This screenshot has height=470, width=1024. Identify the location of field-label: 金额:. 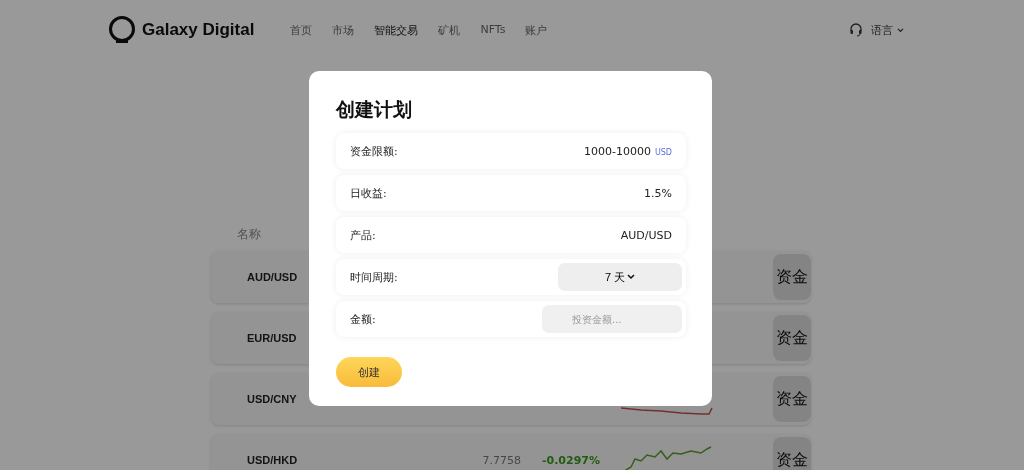
(363, 319).